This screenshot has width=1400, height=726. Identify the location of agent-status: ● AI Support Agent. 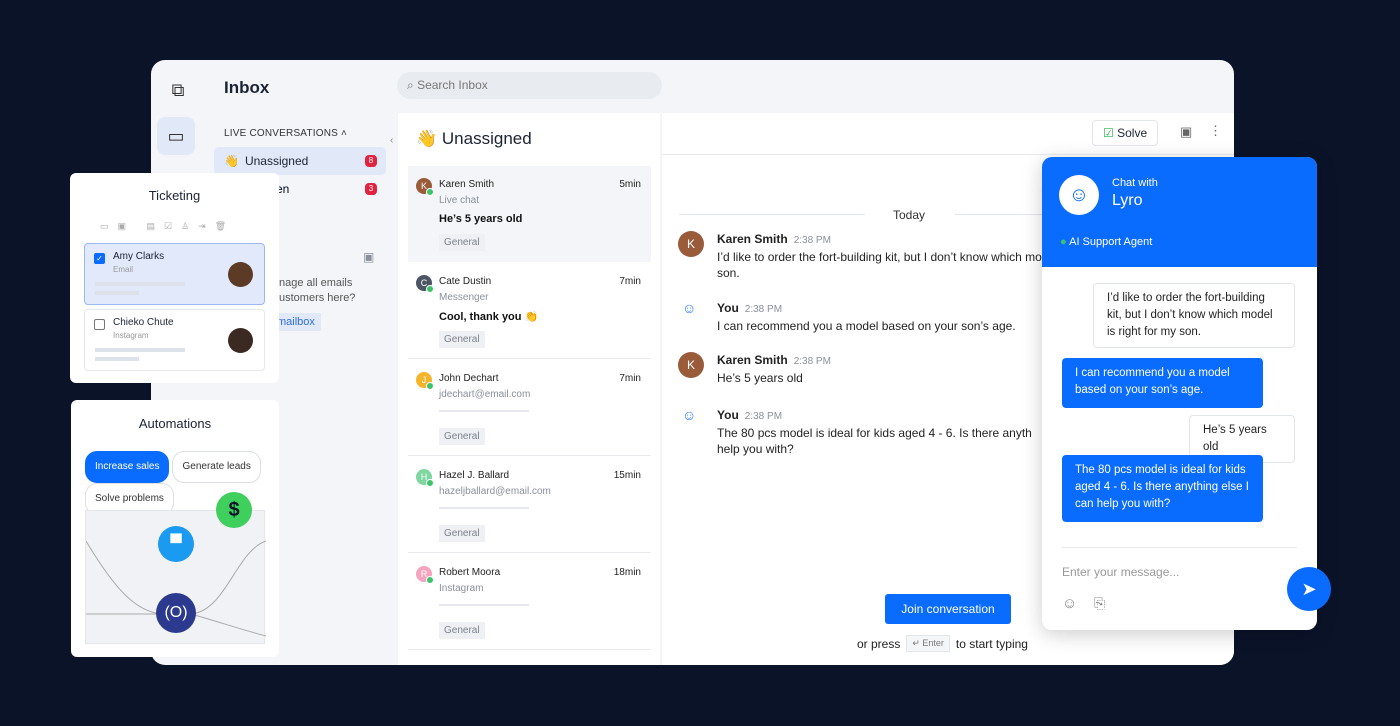
(1106, 242).